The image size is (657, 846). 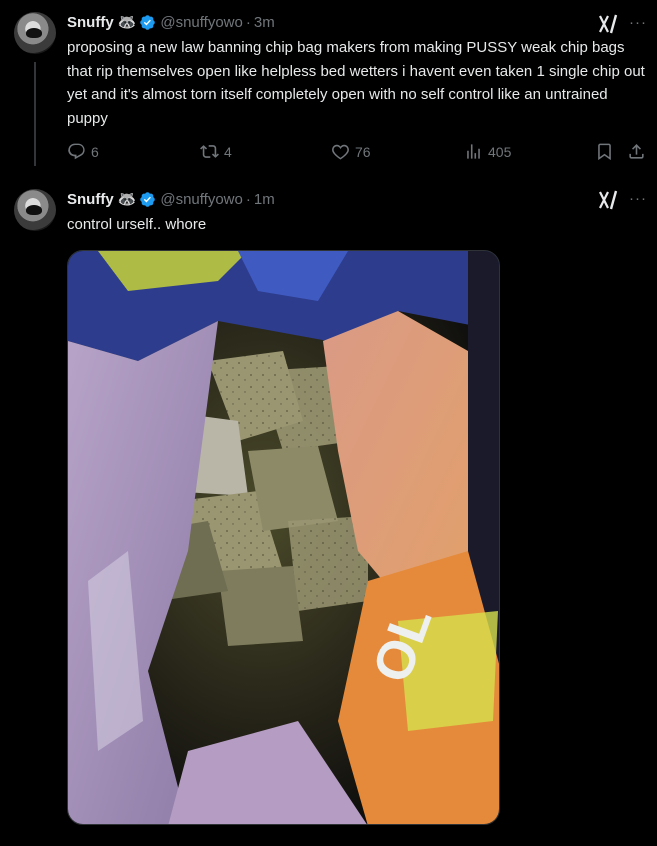 What do you see at coordinates (363, 151) in the screenshot?
I see `like-count: 76` at bounding box center [363, 151].